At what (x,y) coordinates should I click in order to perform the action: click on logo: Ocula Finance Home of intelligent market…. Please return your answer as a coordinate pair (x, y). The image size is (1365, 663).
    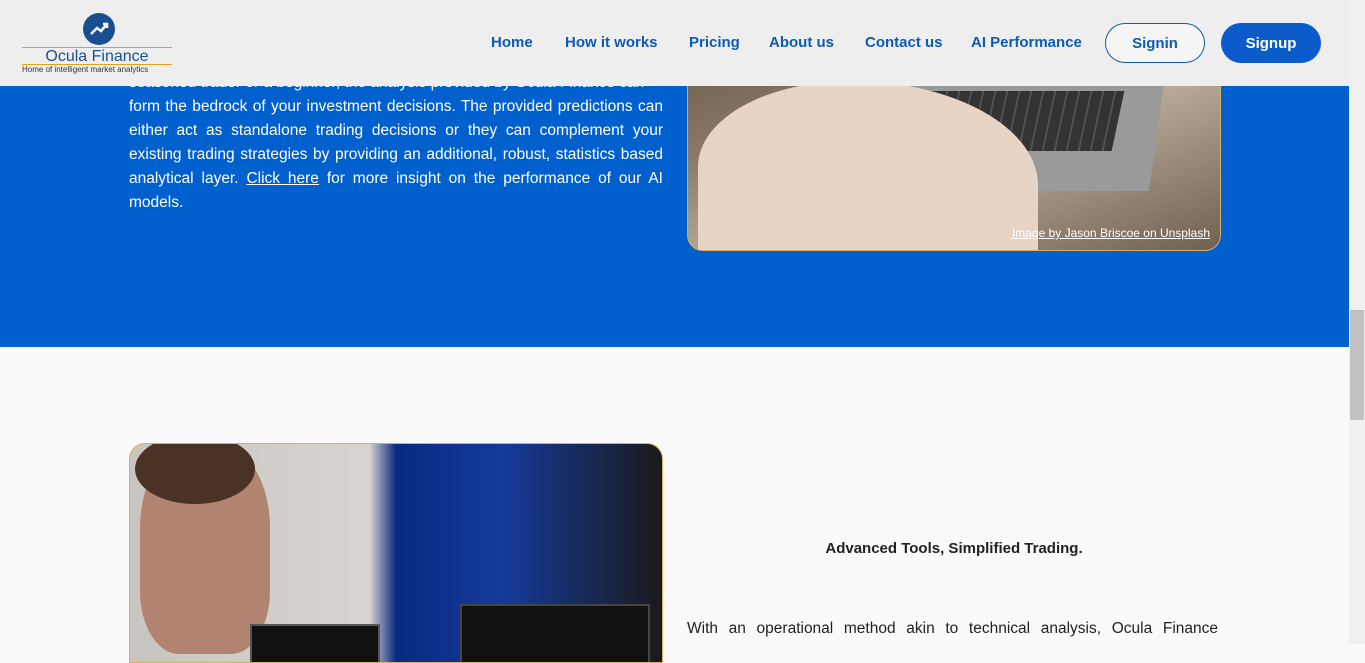
    Looking at the image, I should click on (98, 45).